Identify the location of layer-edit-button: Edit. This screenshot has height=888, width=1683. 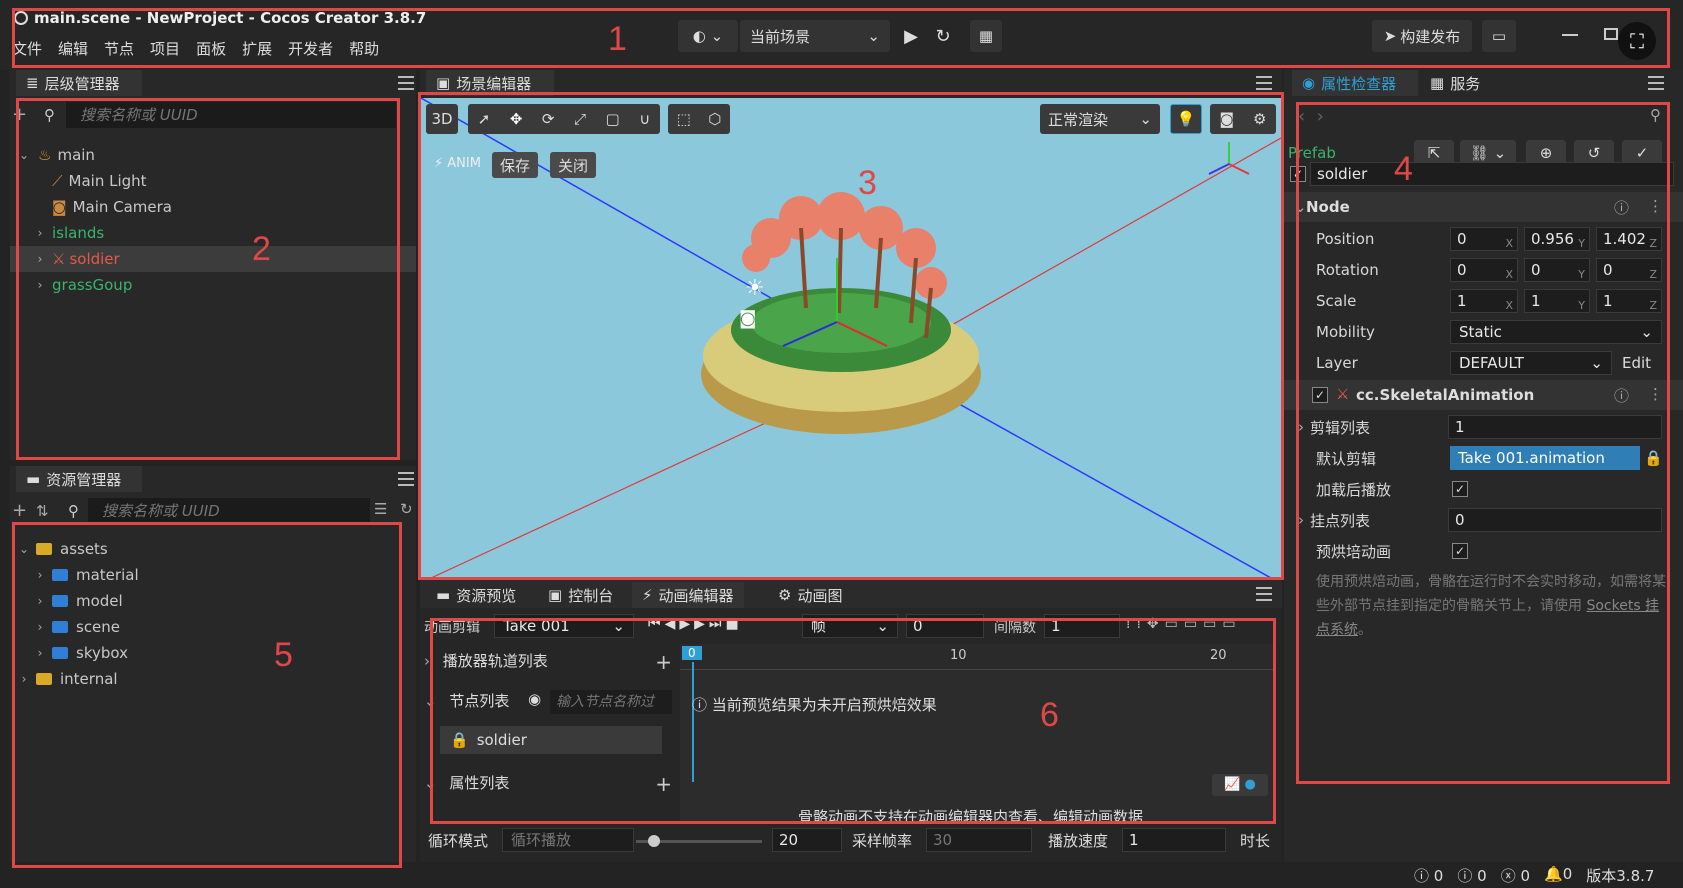
(1636, 363).